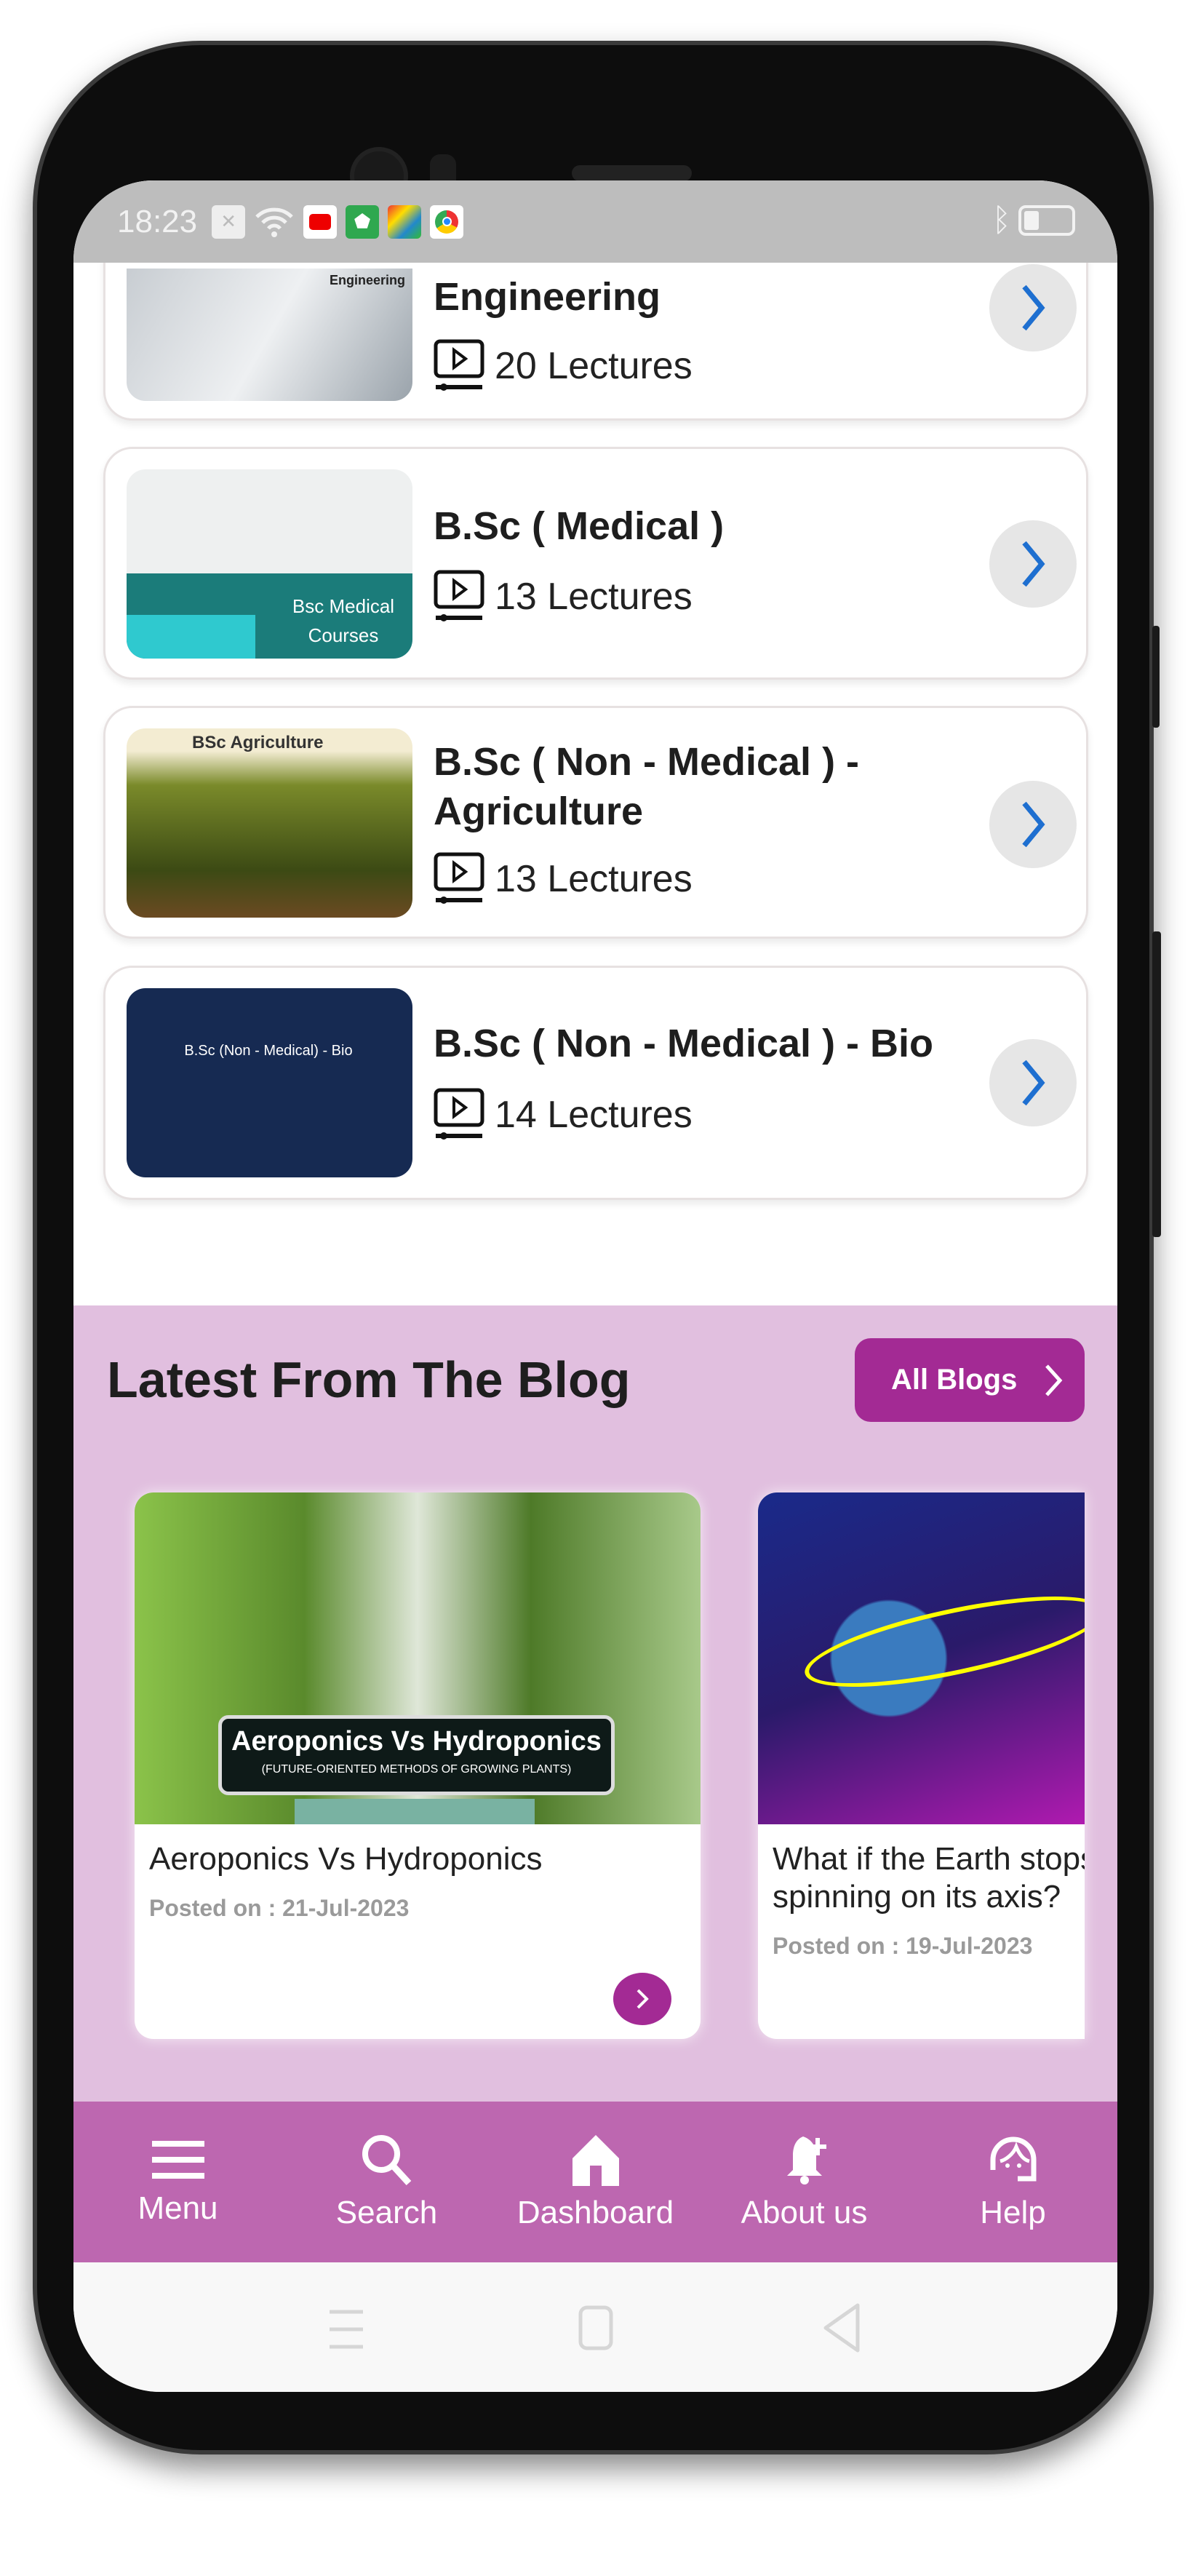 The height and width of the screenshot is (2576, 1193). What do you see at coordinates (1013, 2182) in the screenshot?
I see `nav-help: Help` at bounding box center [1013, 2182].